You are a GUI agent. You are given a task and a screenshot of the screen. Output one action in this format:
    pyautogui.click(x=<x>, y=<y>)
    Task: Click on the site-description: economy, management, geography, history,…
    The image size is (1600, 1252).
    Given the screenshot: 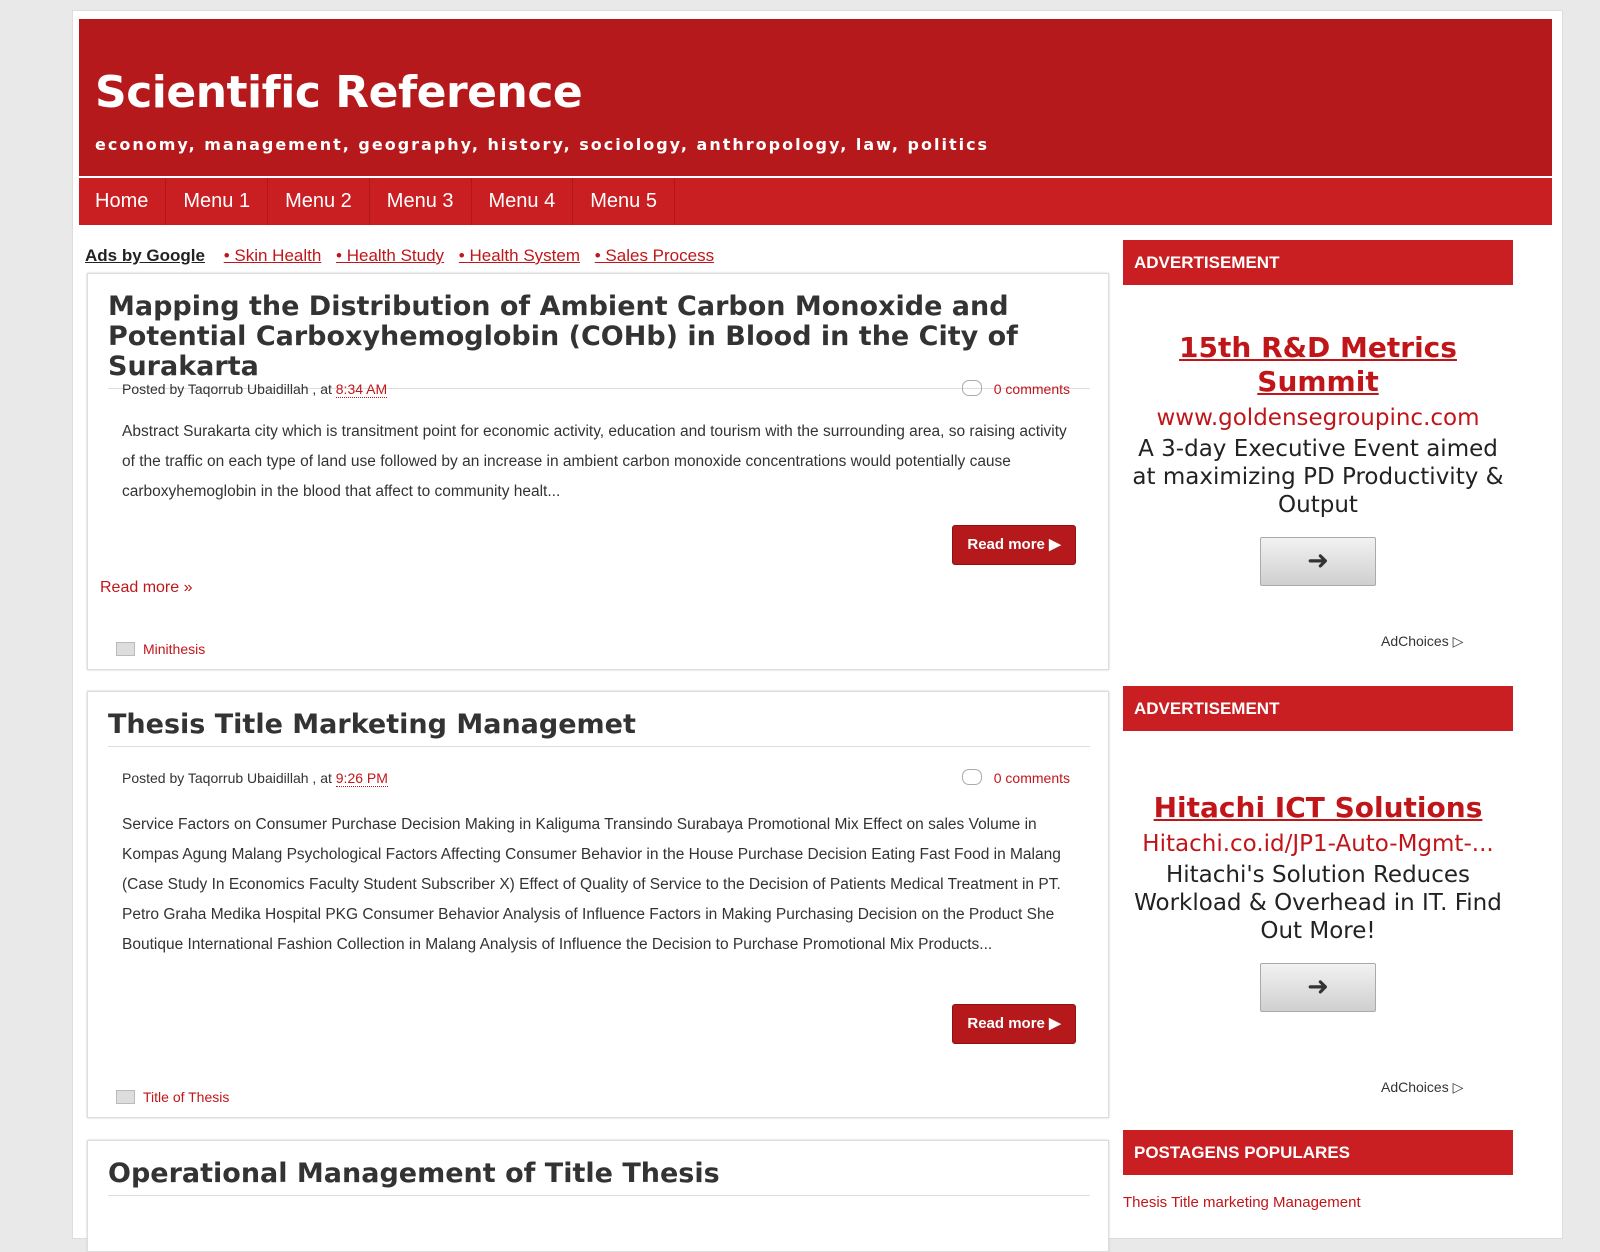 What is the action you would take?
    pyautogui.click(x=542, y=144)
    